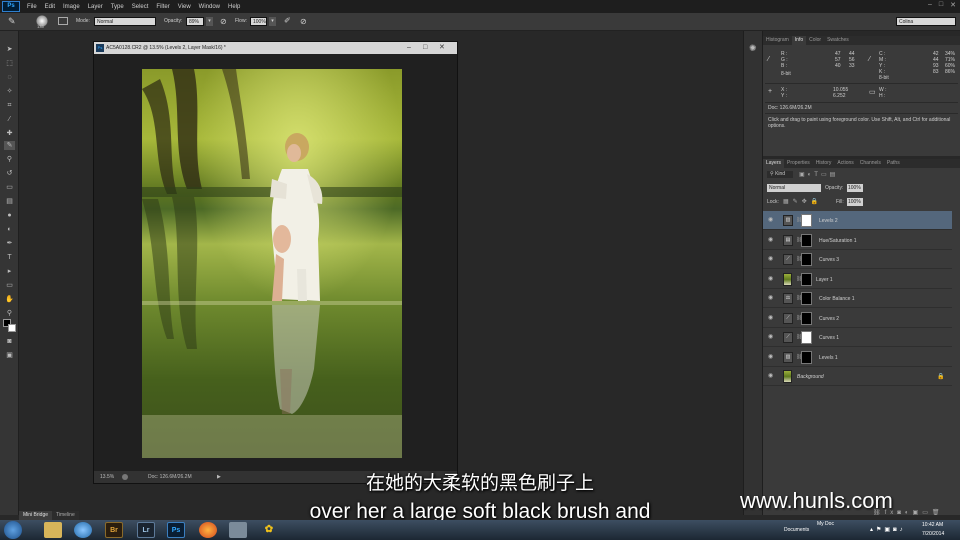  Describe the element at coordinates (223, 21) in the screenshot. I see `pressure-opacity-icon: ⊘` at that location.